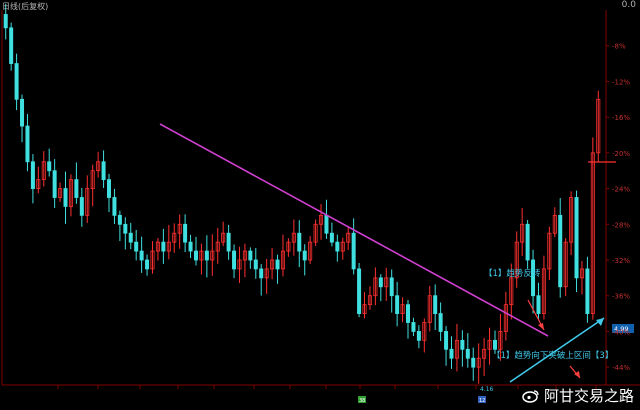 The height and width of the screenshot is (410, 640). Describe the element at coordinates (621, 225) in the screenshot. I see `y-tick-label: -28%` at that location.